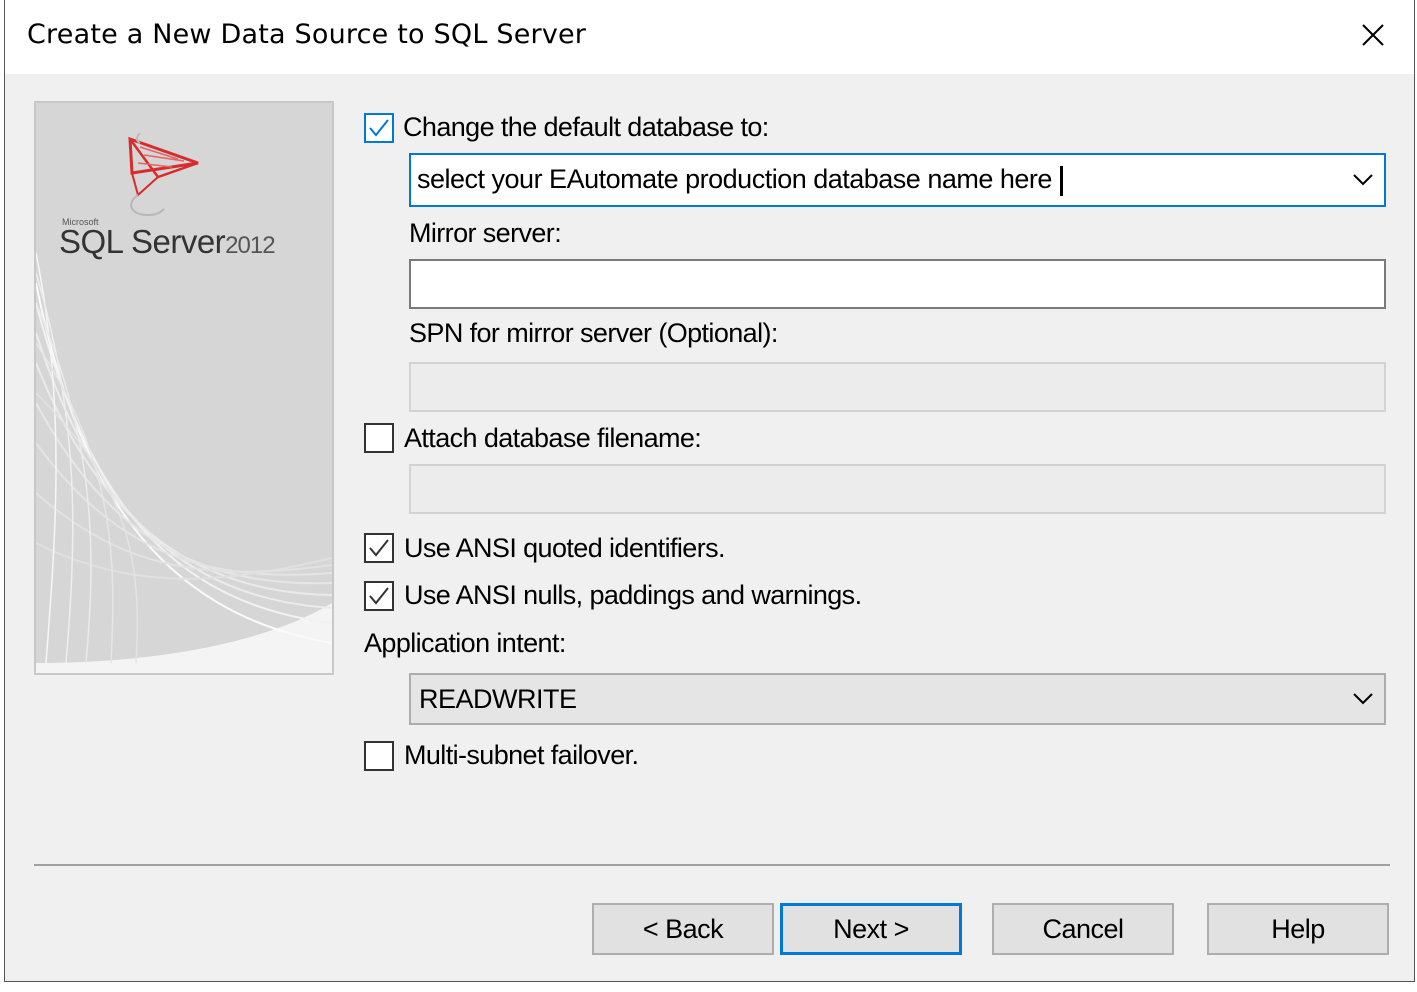  What do you see at coordinates (250, 245) in the screenshot?
I see `logo-version: 2012` at bounding box center [250, 245].